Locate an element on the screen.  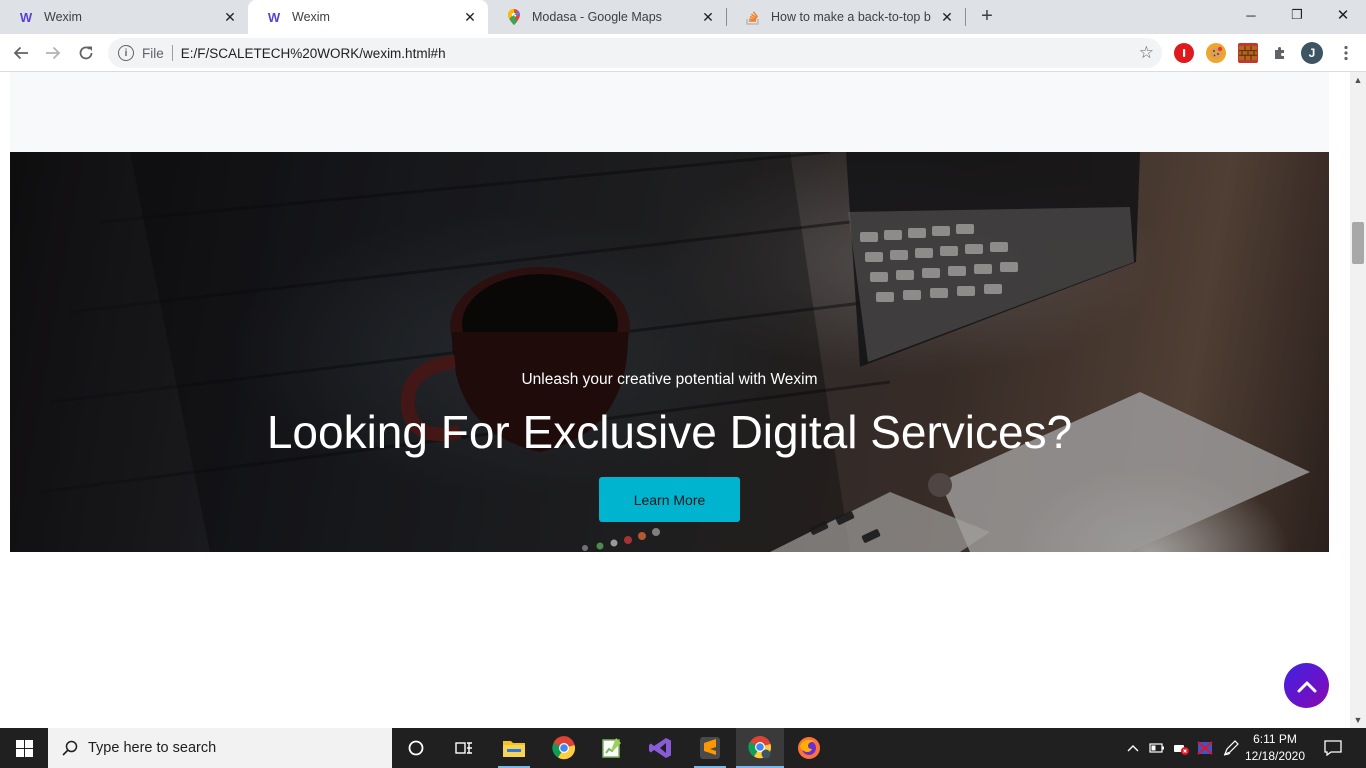
file-explorer-button is located at coordinates (514, 748).